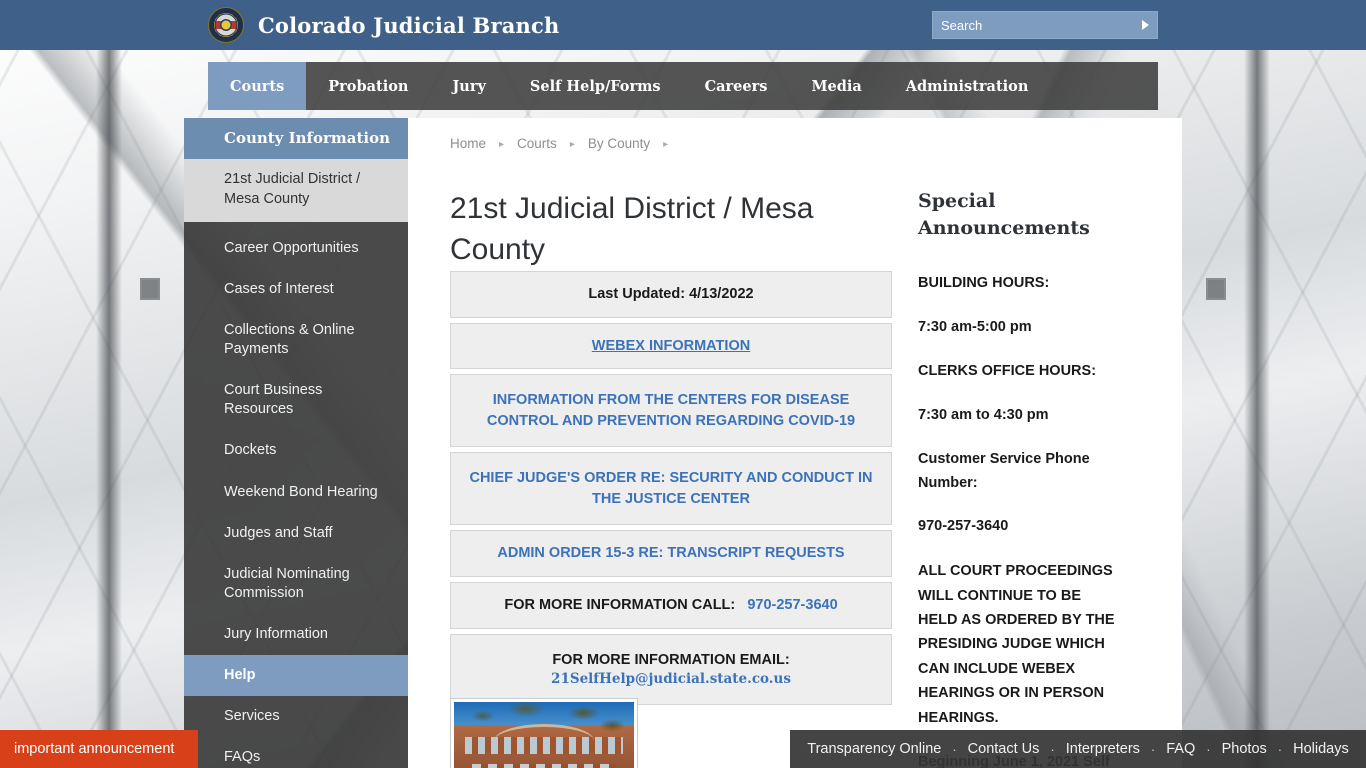 The image size is (1366, 768). What do you see at coordinates (1257, 409) in the screenshot?
I see `background-pillar-right` at bounding box center [1257, 409].